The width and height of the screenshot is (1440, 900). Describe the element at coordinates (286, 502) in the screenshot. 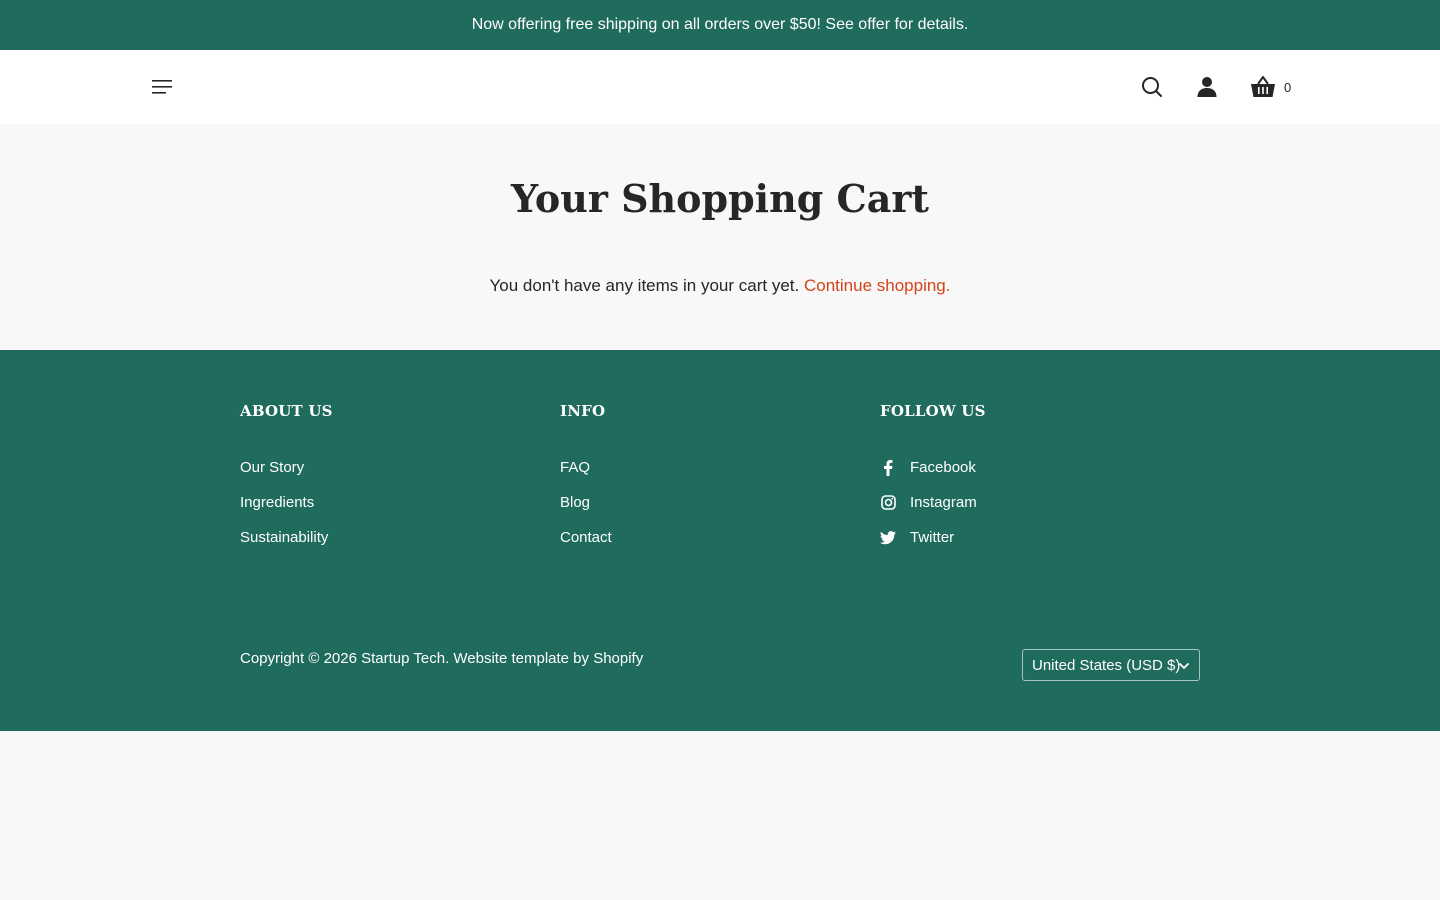

I see `footer-link-ingredients: Ingredients` at that location.